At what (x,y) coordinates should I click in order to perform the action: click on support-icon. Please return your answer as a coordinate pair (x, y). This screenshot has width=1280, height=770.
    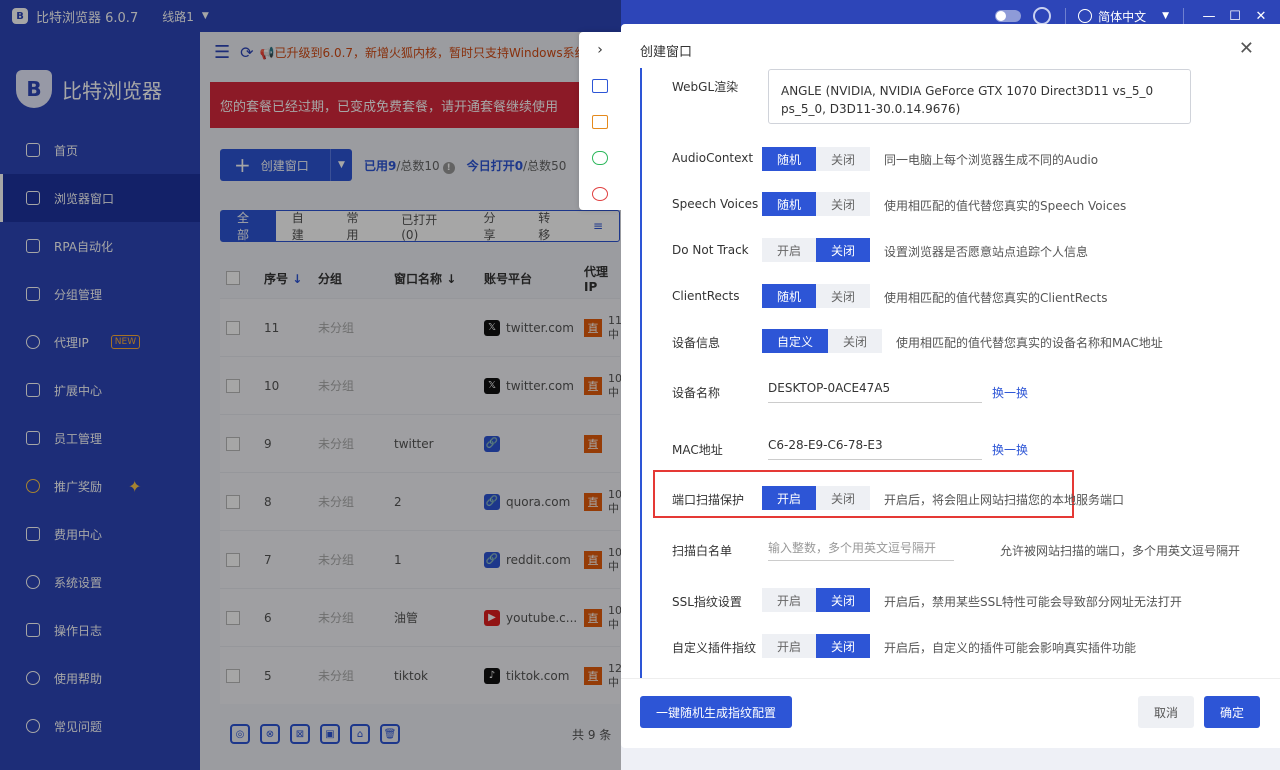
    Looking at the image, I should click on (1042, 16).